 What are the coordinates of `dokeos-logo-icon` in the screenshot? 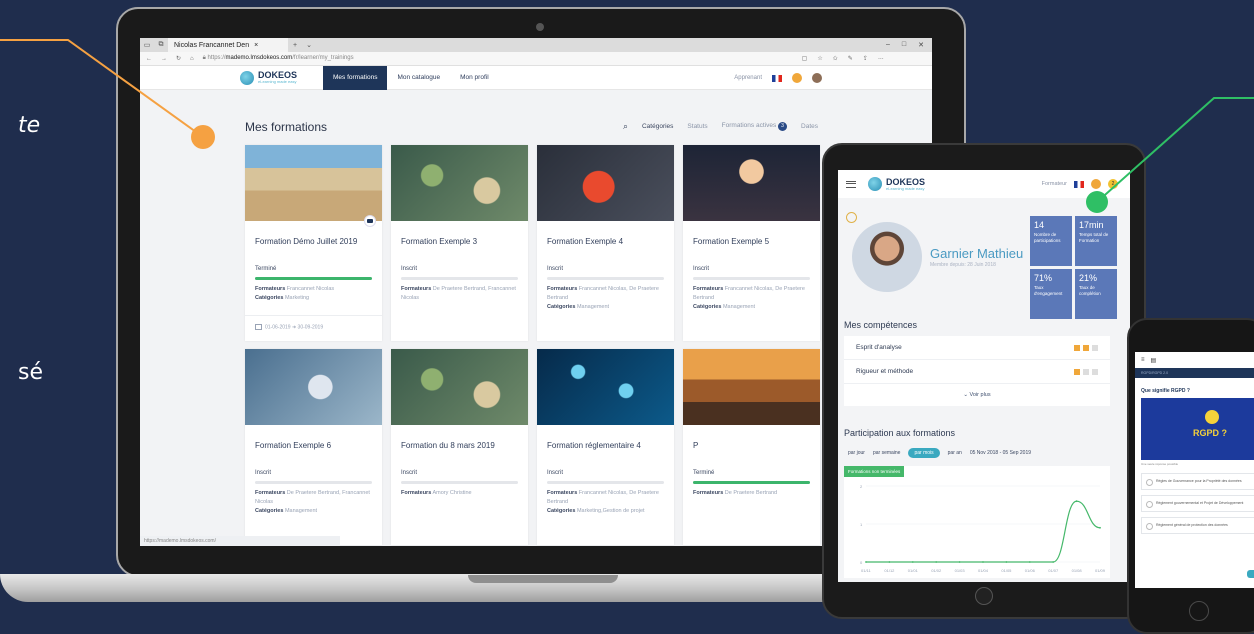 It's located at (875, 184).